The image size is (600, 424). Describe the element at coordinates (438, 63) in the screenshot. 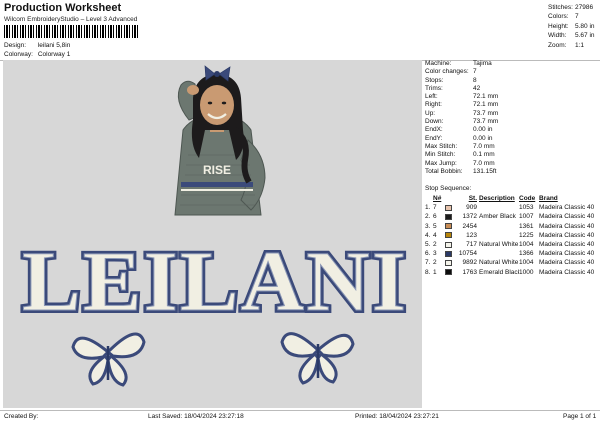

I see `info-label: Machine:` at that location.